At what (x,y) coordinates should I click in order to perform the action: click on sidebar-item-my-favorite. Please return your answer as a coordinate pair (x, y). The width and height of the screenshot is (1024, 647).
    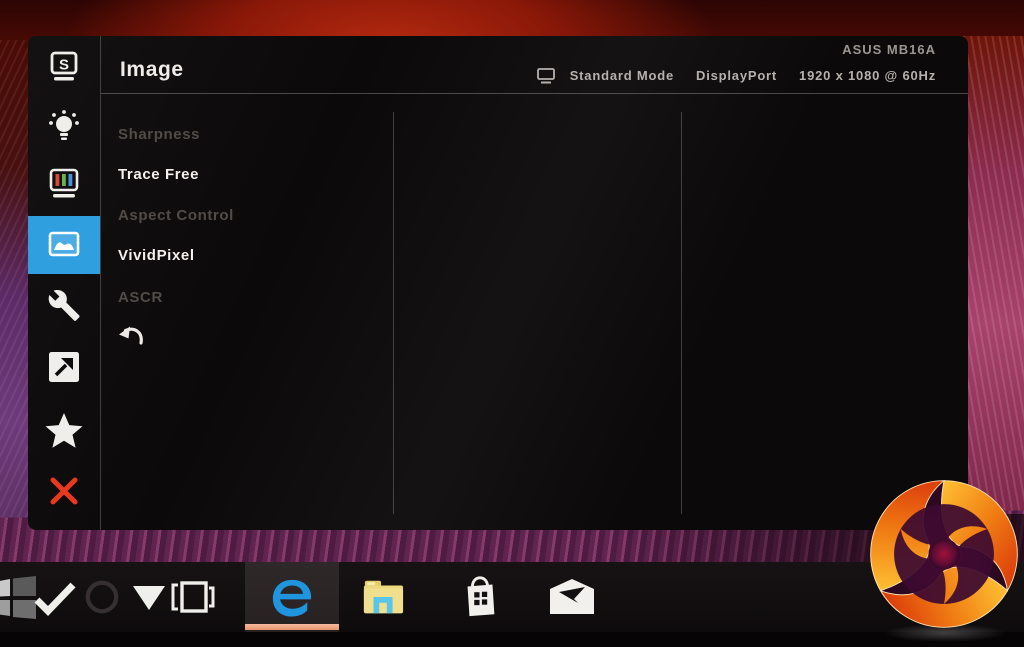
    Looking at the image, I should click on (64, 431).